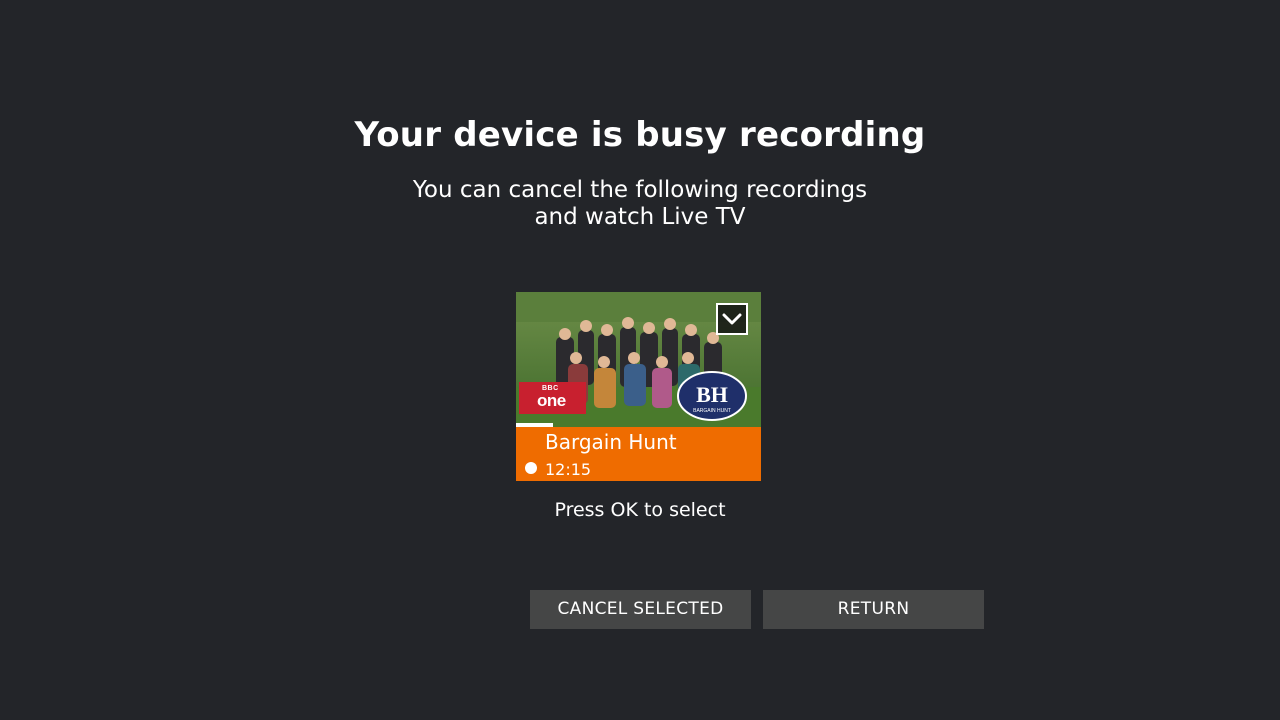 Image resolution: width=1280 pixels, height=720 pixels. Describe the element at coordinates (712, 411) in the screenshot. I see `show-logo-subtext: BARGAIN HUNT` at that location.